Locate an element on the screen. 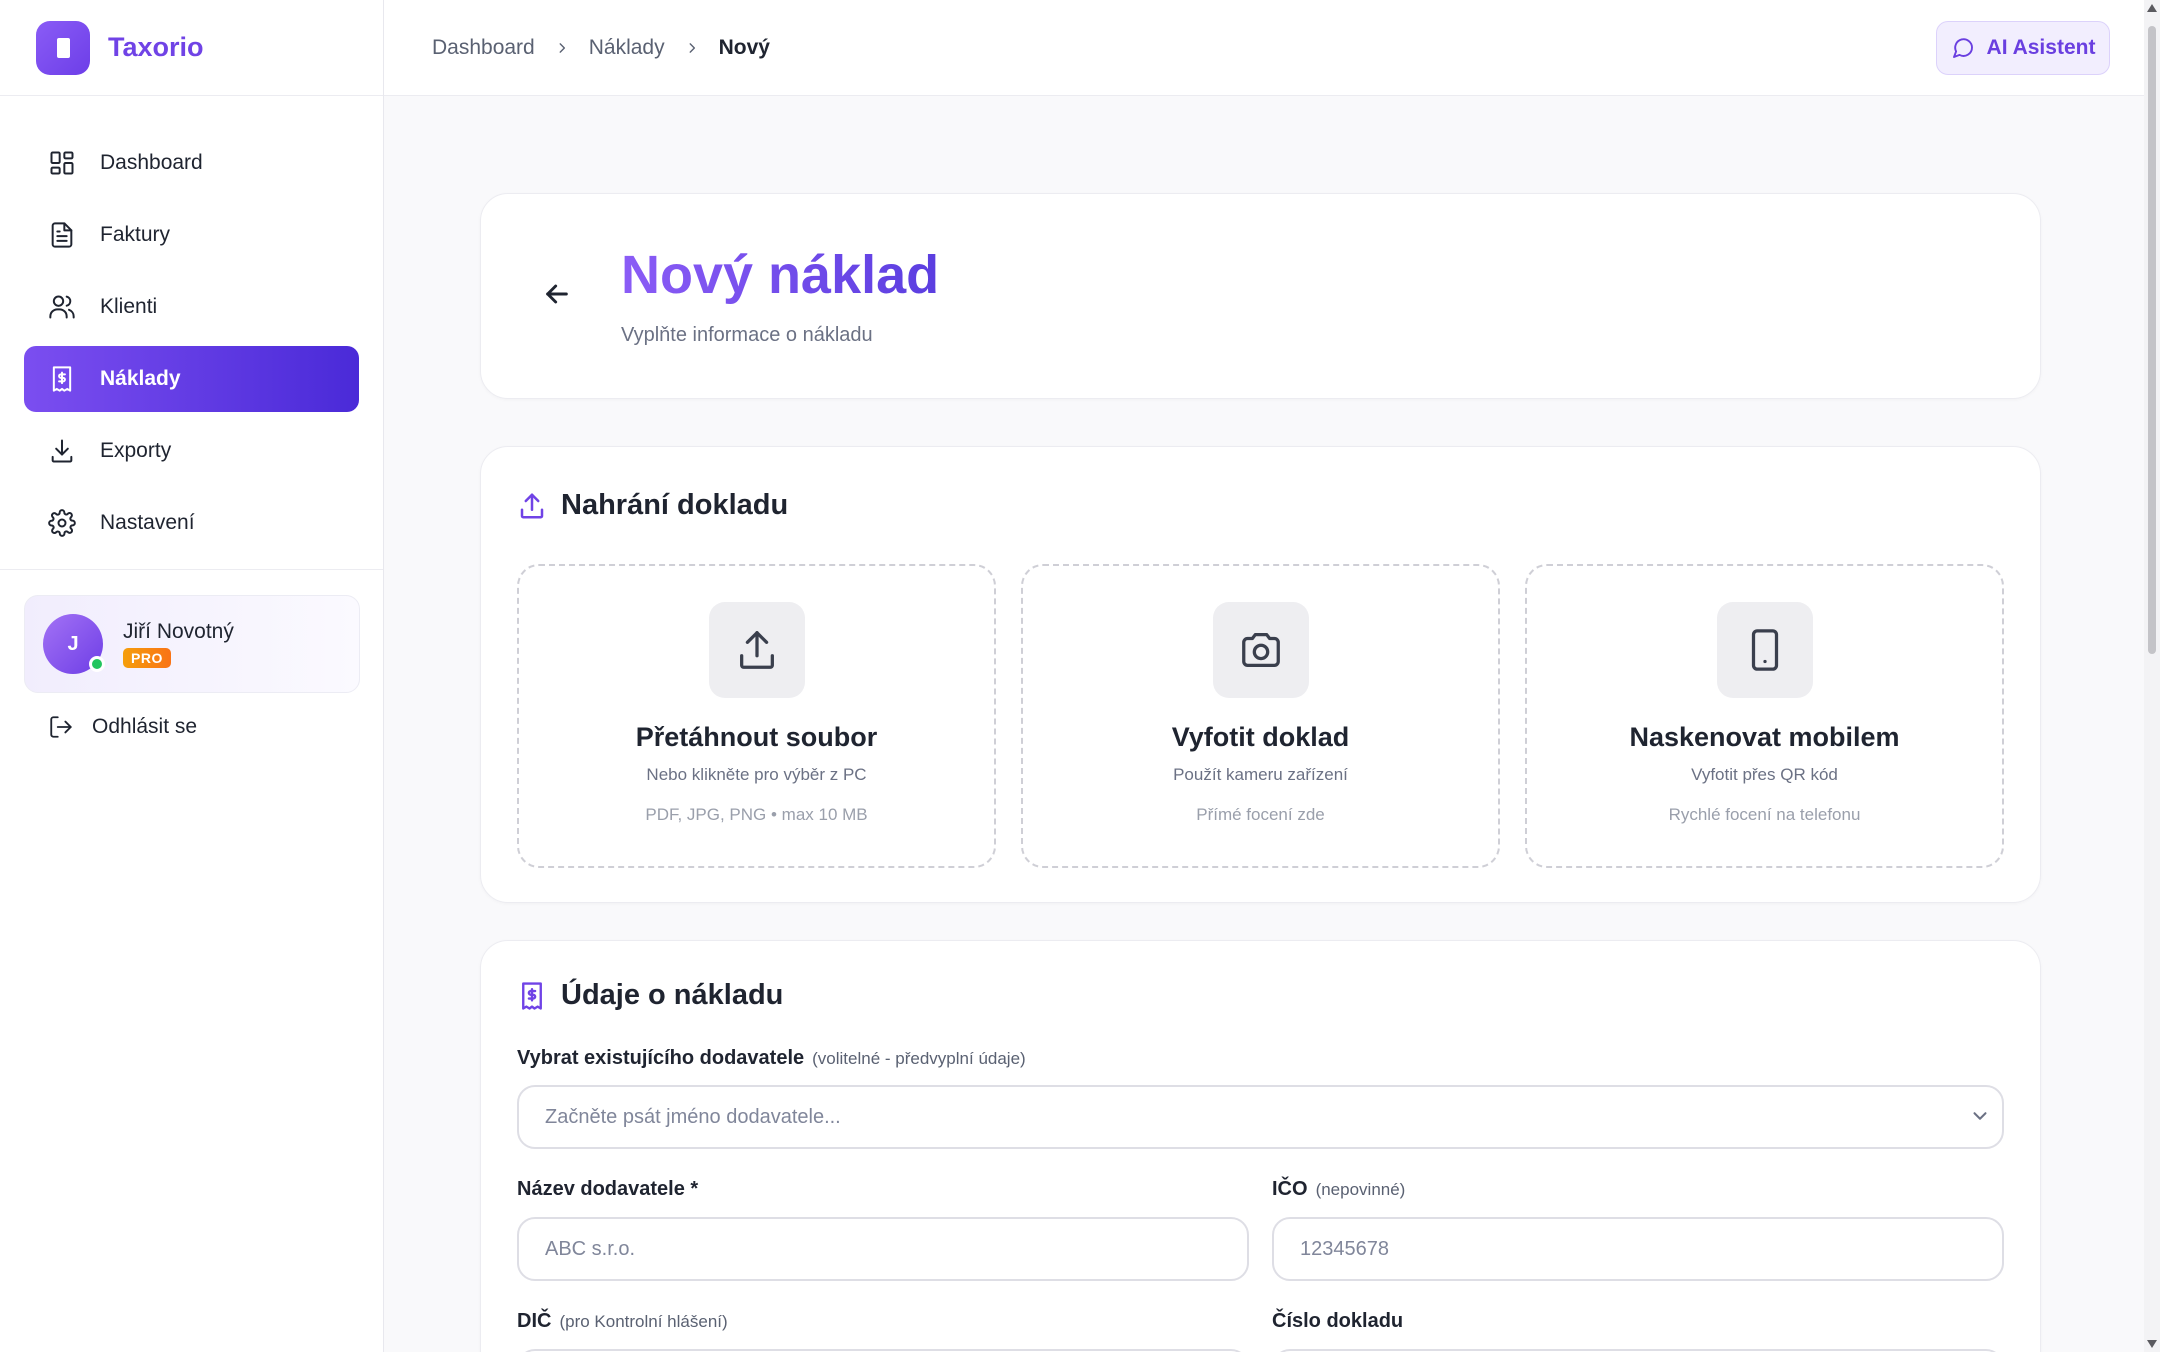 The image size is (2160, 1352). breadcrumb-current: Nový is located at coordinates (744, 47).